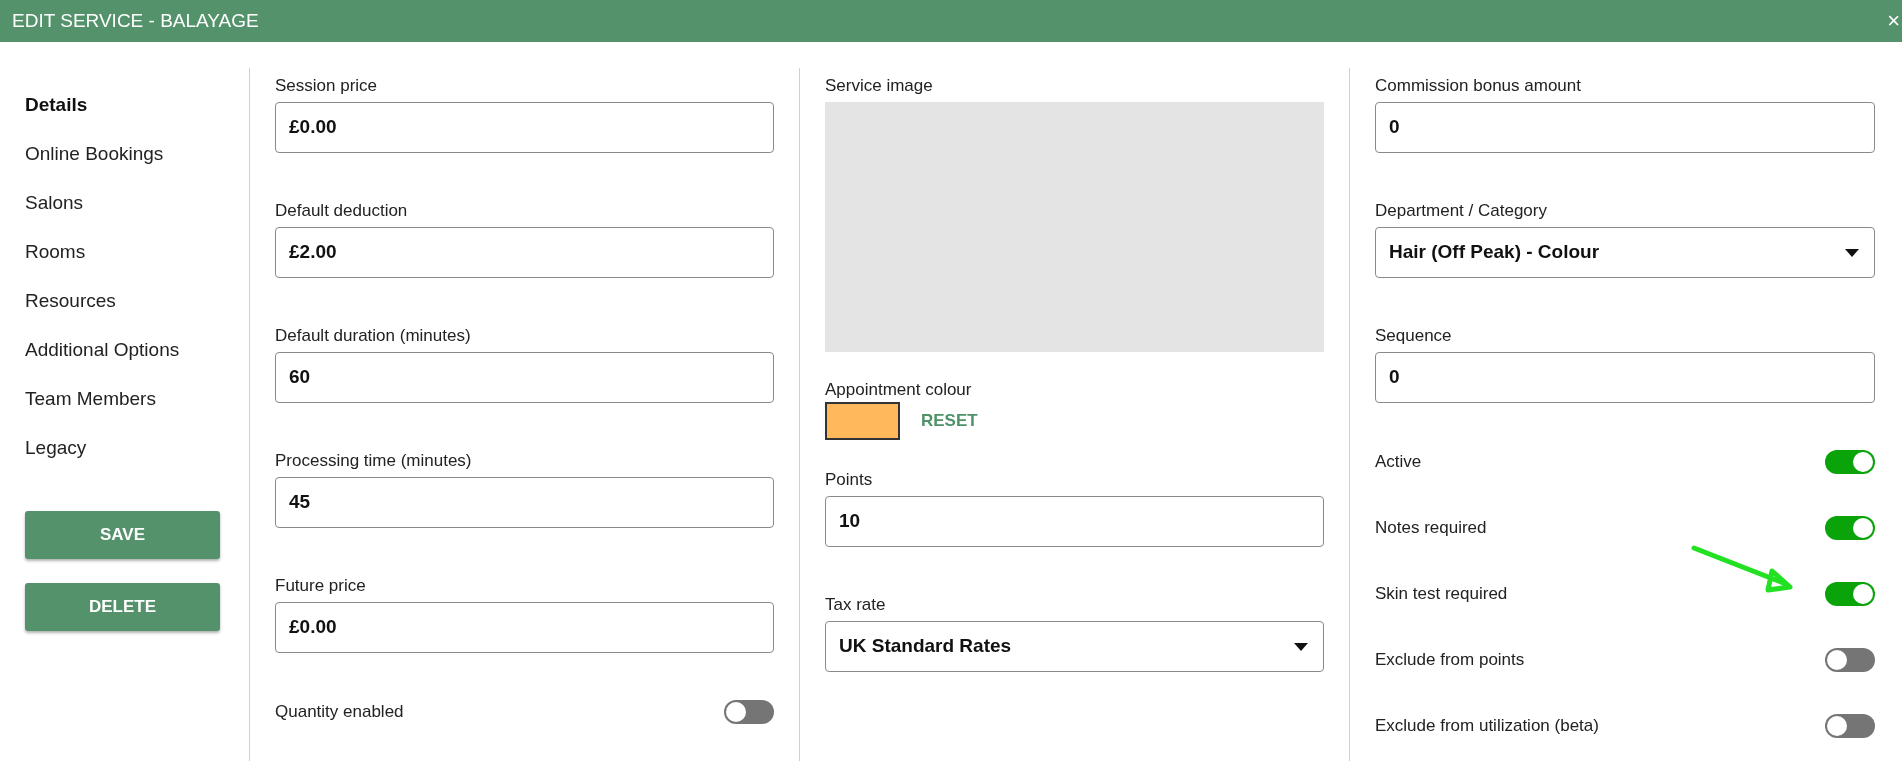  What do you see at coordinates (124, 399) in the screenshot?
I see `sidebar-item: Team Members` at bounding box center [124, 399].